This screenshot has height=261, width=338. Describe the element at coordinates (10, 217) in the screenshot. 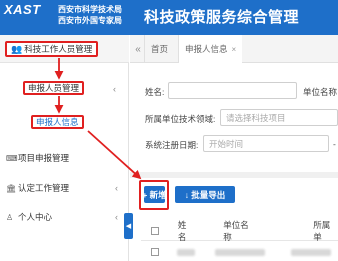

I see `user-icon: ♙` at that location.